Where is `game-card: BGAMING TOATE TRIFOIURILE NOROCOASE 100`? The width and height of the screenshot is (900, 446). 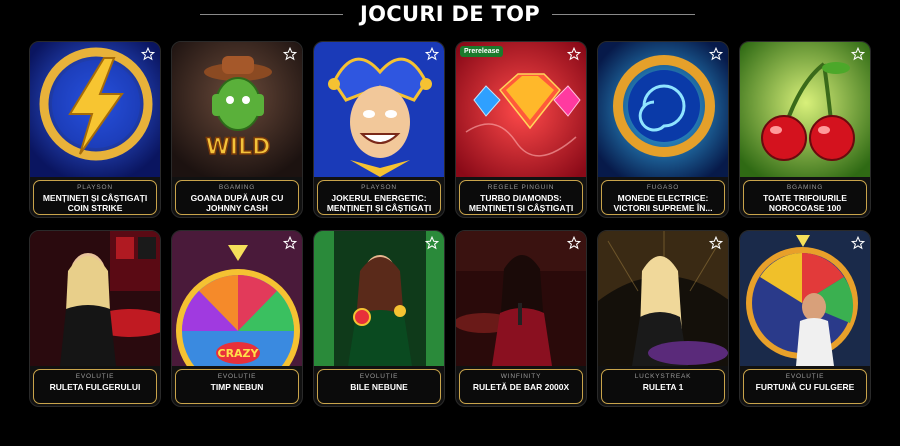
game-card: BGAMING TOATE TRIFOIURILE NOROCOASE 100 is located at coordinates (805, 129).